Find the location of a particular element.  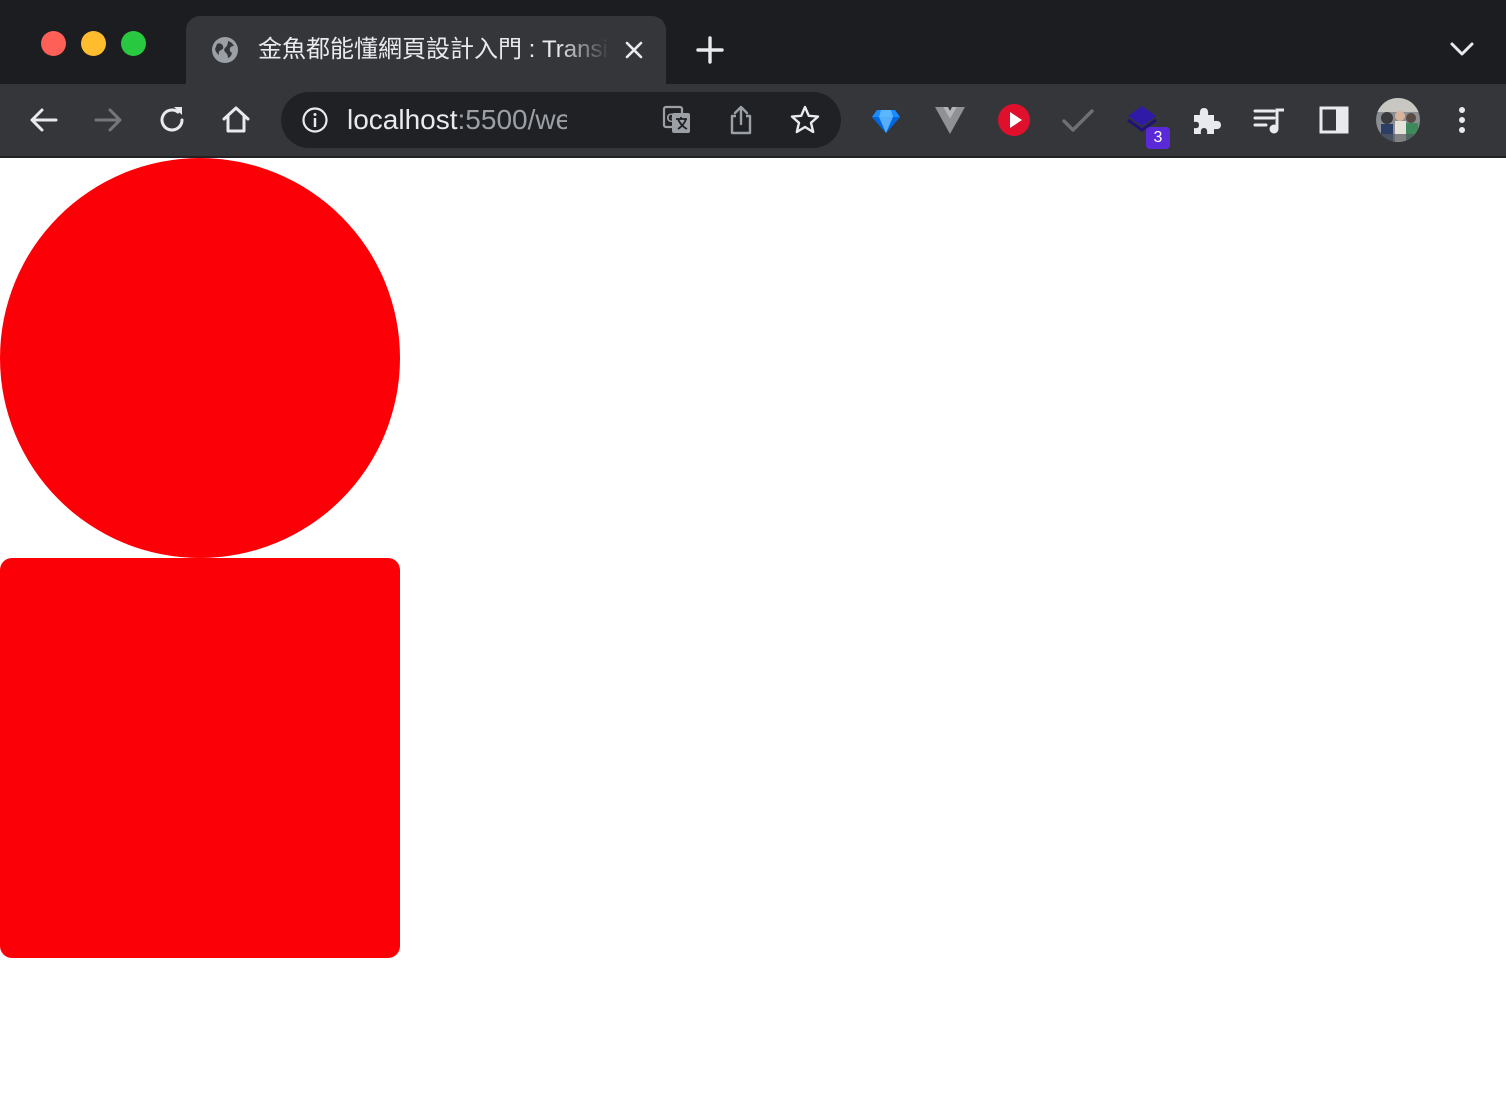

globe-icon is located at coordinates (225, 50).